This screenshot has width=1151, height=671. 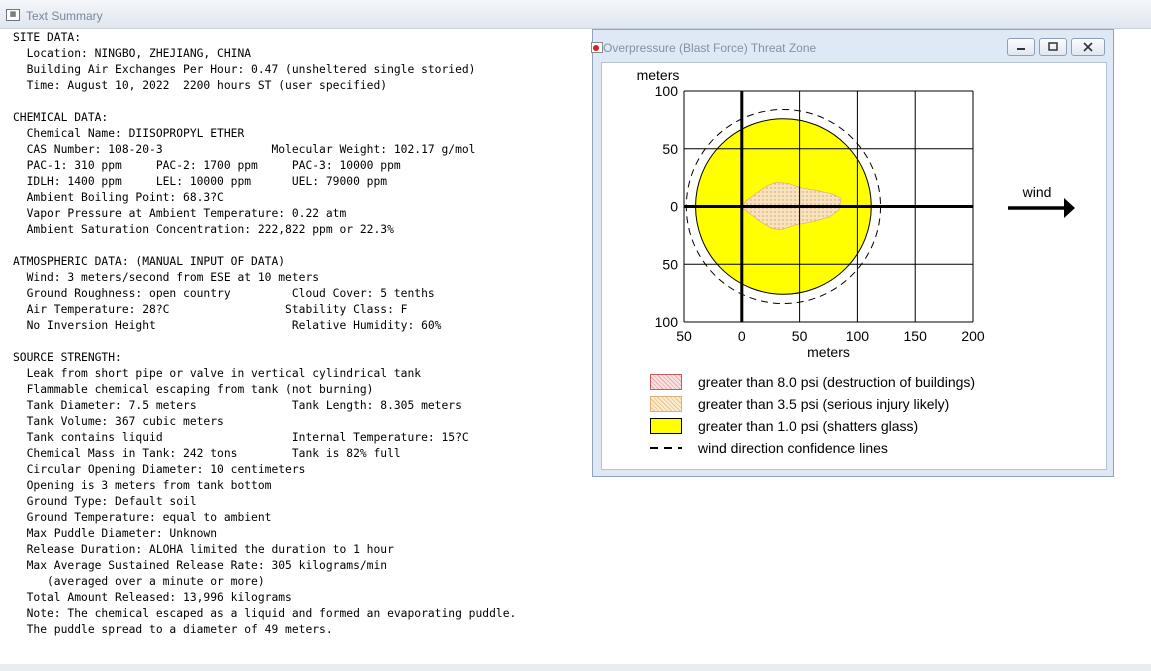 I want to click on report-line: Ambient Boiling Point: 68.3?C, so click(x=118, y=197).